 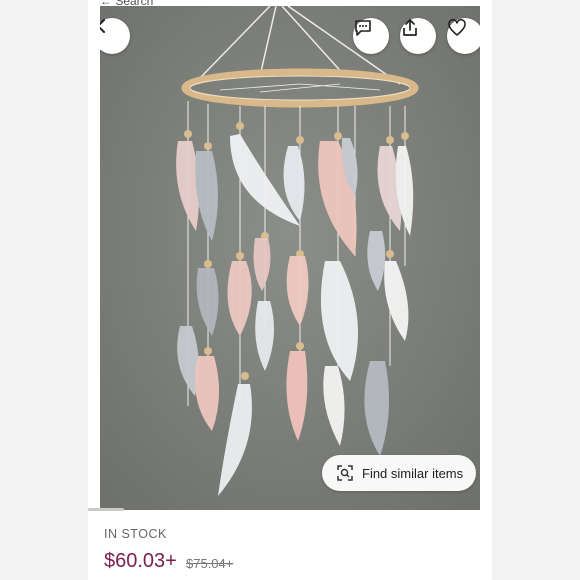 What do you see at coordinates (418, 36) in the screenshot?
I see `share-button` at bounding box center [418, 36].